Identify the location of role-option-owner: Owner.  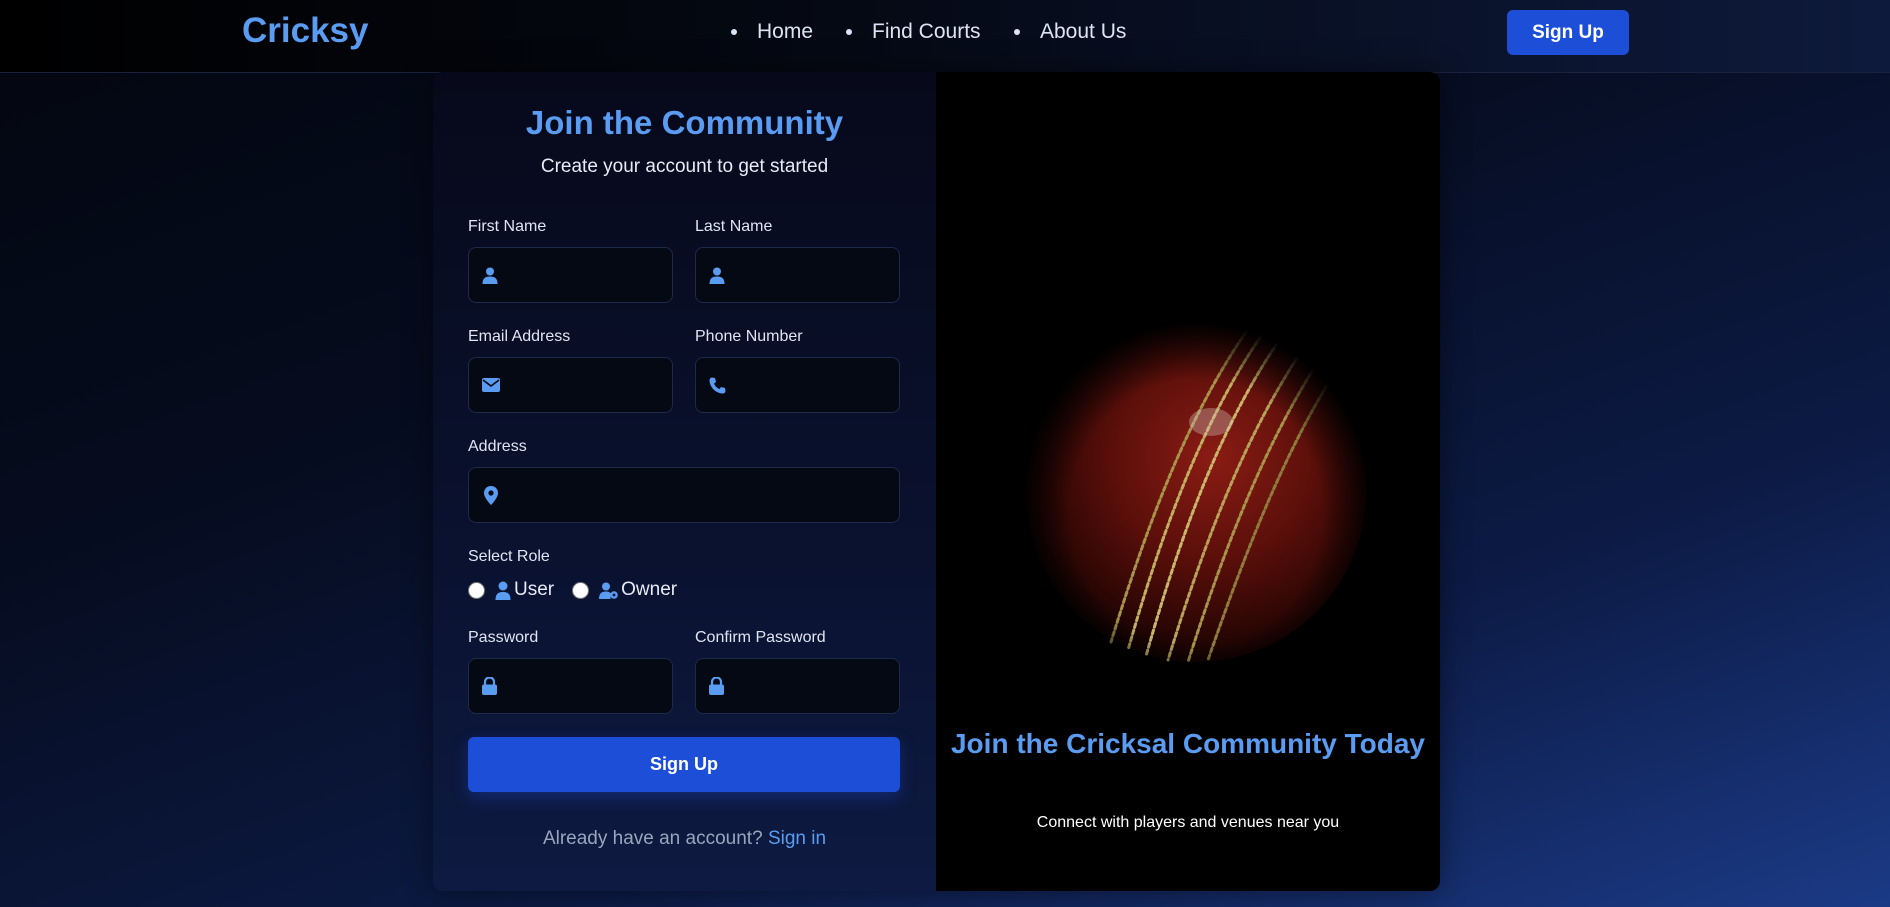
(624, 590).